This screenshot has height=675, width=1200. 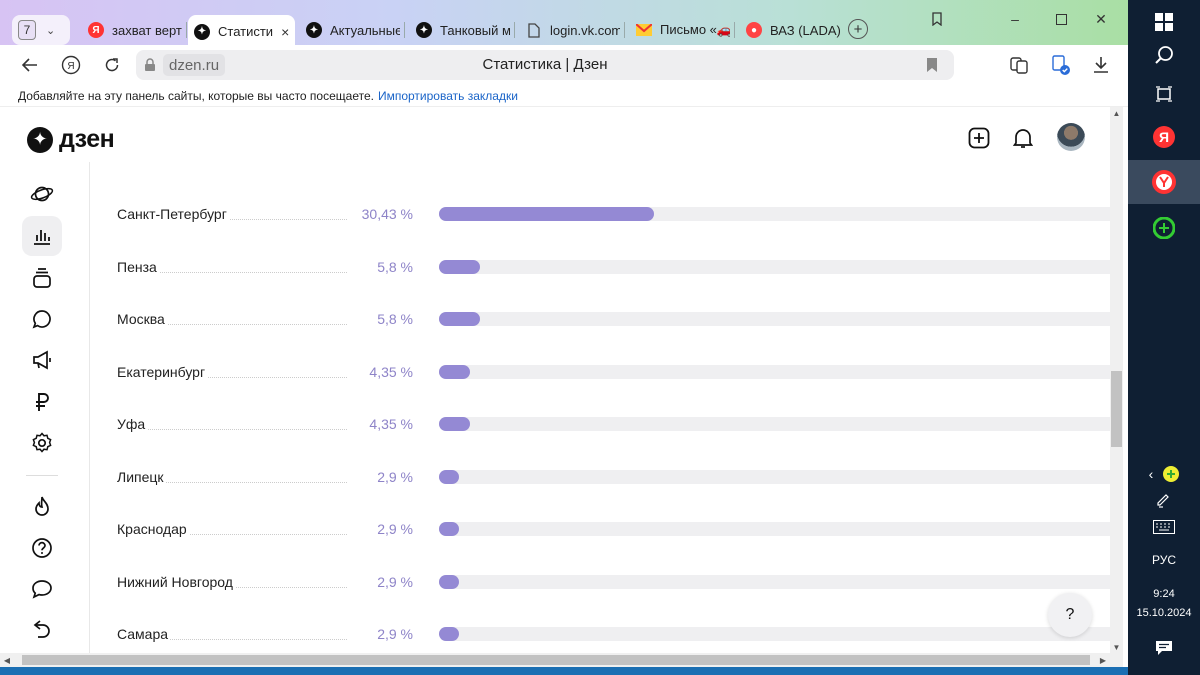 I want to click on keyboard-icon, so click(x=1164, y=527).